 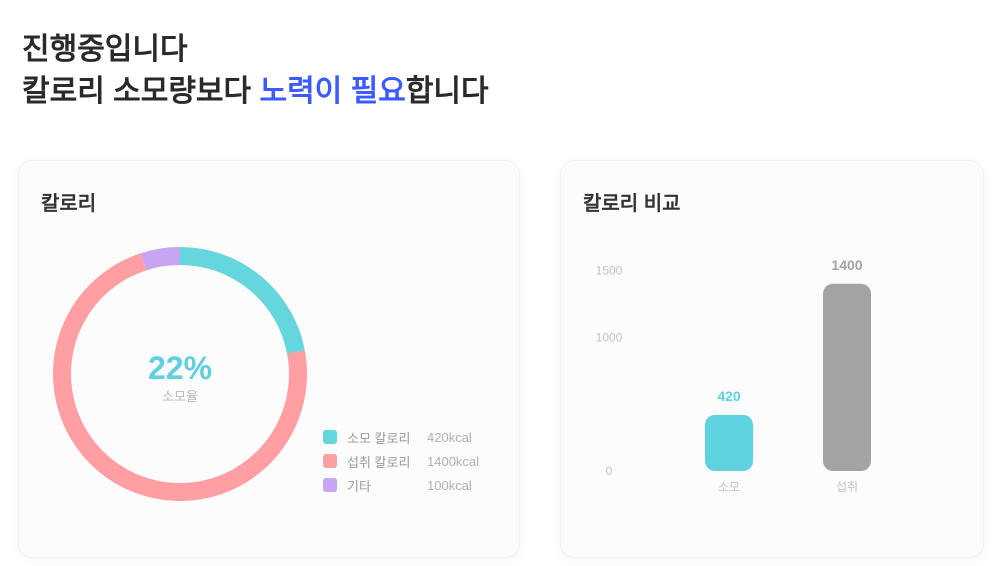 I want to click on donut-card-title: 칼로리, so click(x=69, y=204).